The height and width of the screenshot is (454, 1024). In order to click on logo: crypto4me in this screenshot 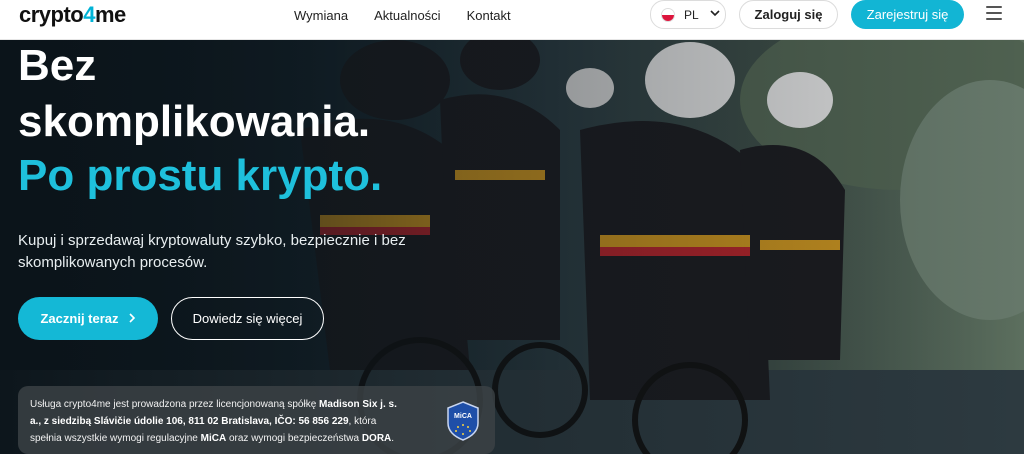, I will do `click(72, 15)`.